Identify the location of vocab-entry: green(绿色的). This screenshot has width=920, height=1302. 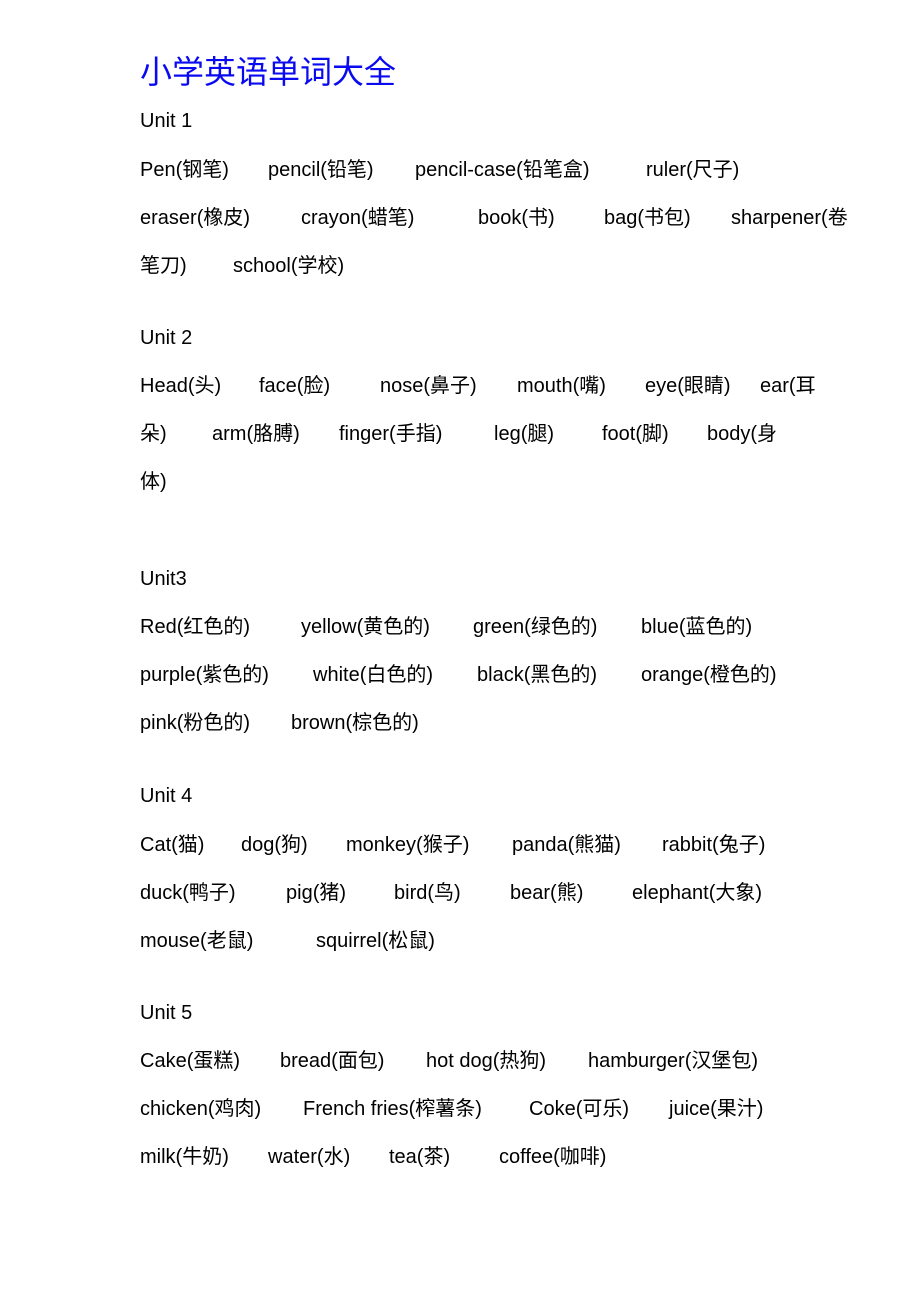
(535, 627).